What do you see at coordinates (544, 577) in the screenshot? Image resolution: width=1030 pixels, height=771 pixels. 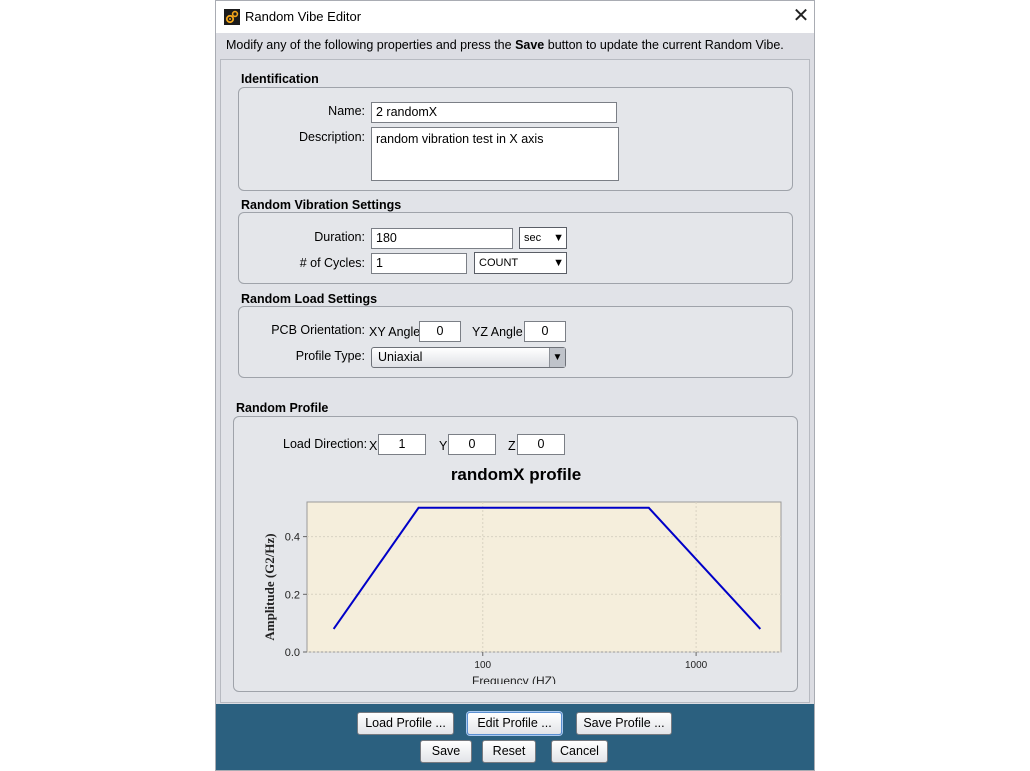 I see `plot-area` at bounding box center [544, 577].